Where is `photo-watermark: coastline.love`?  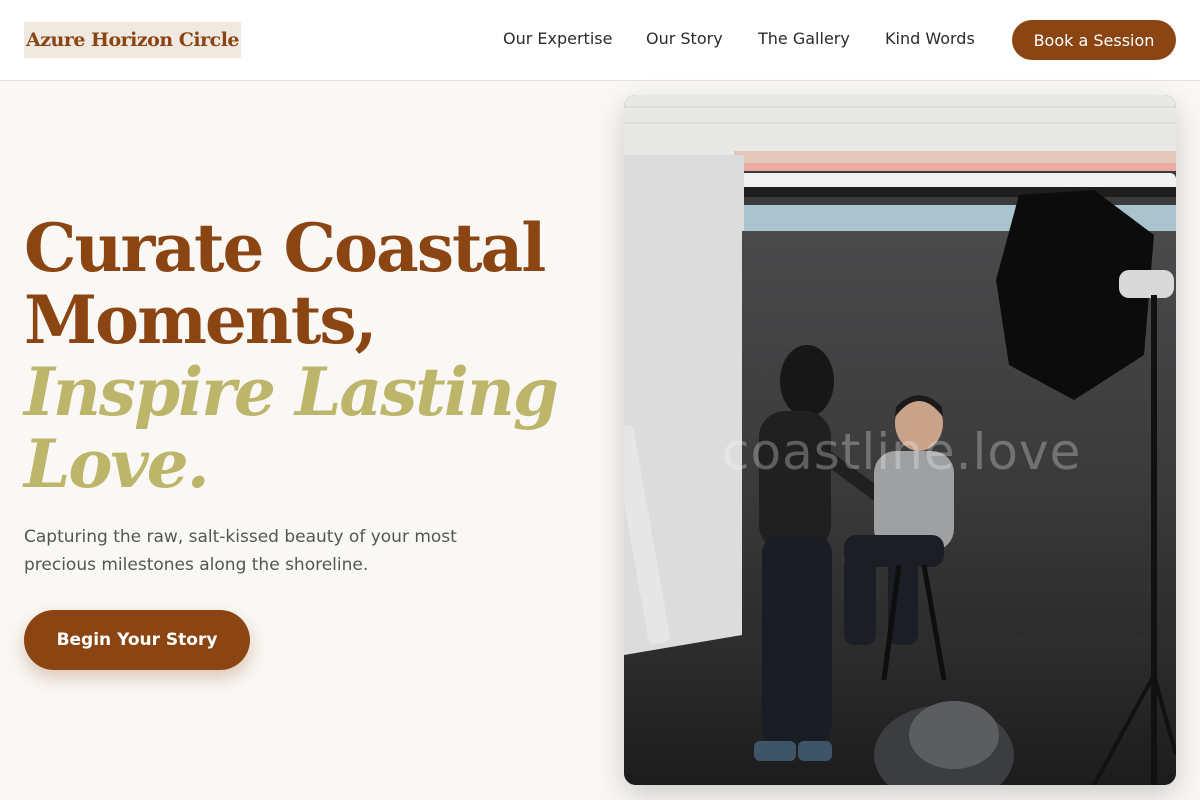 photo-watermark: coastline.love is located at coordinates (902, 452).